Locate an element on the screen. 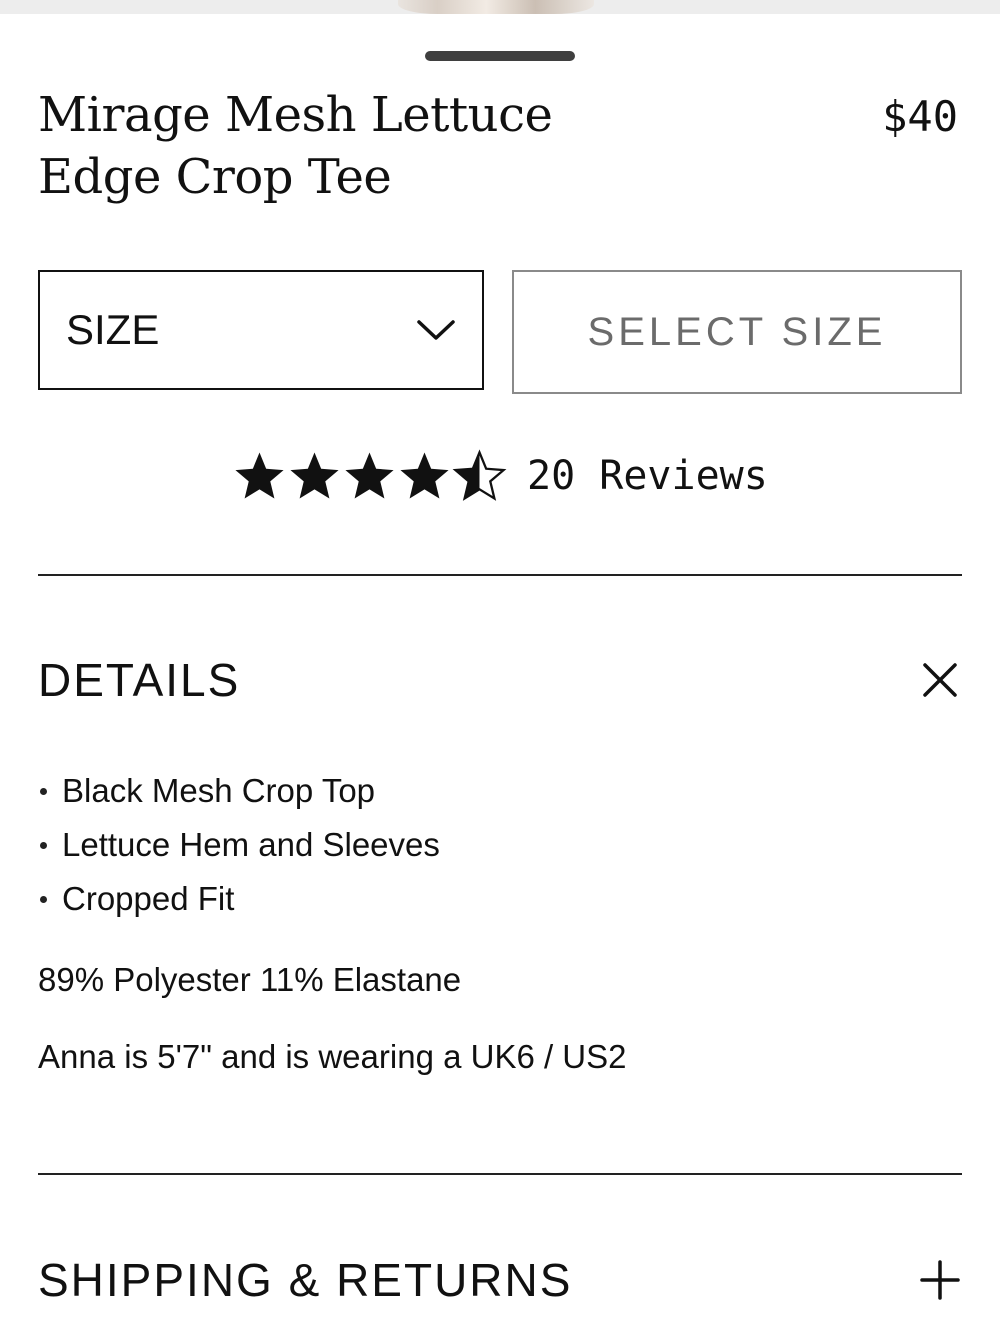 This screenshot has height=1333, width=1000. close-icon is located at coordinates (940, 680).